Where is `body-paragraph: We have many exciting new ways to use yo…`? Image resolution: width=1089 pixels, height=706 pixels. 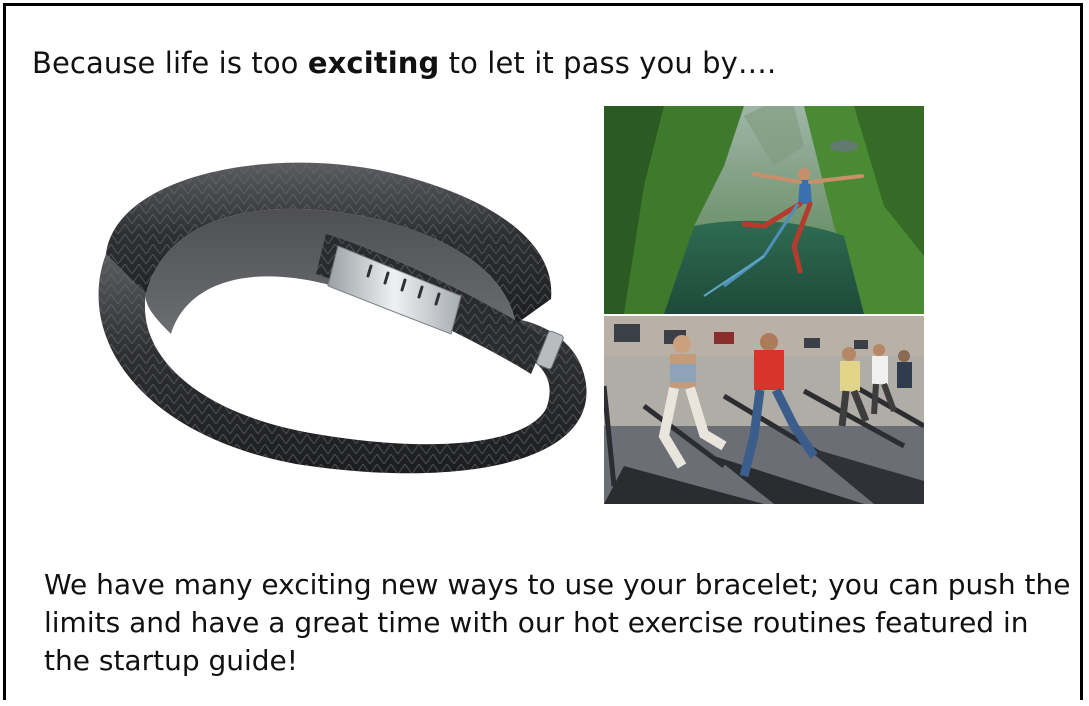
body-paragraph: We have many exciting new ways to use yo… is located at coordinates (557, 622).